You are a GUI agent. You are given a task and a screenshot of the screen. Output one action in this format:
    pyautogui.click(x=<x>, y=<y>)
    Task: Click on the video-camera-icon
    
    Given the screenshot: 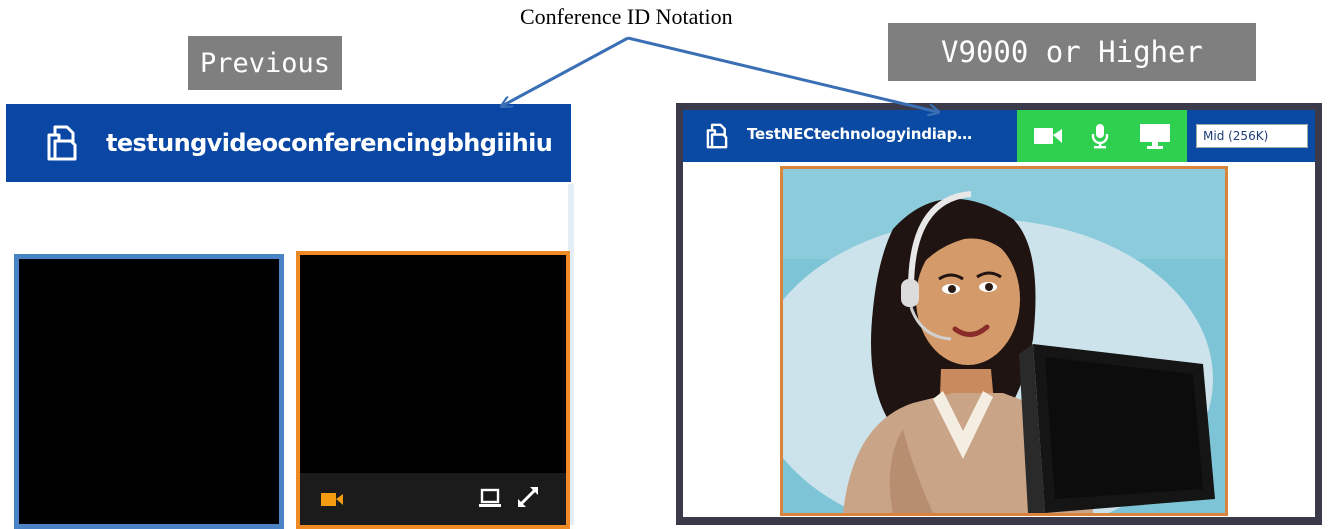 What is the action you would take?
    pyautogui.click(x=1048, y=136)
    